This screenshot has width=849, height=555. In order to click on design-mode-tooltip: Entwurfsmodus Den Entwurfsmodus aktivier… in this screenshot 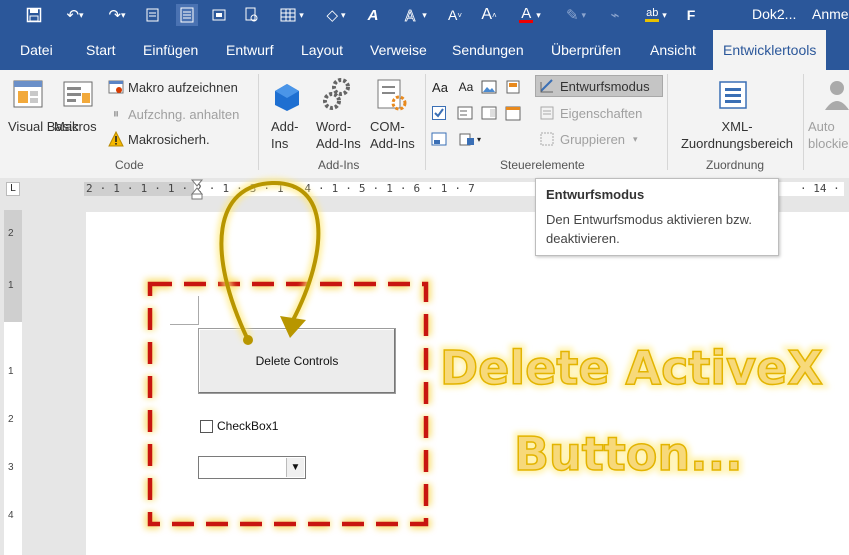, I will do `click(657, 217)`.